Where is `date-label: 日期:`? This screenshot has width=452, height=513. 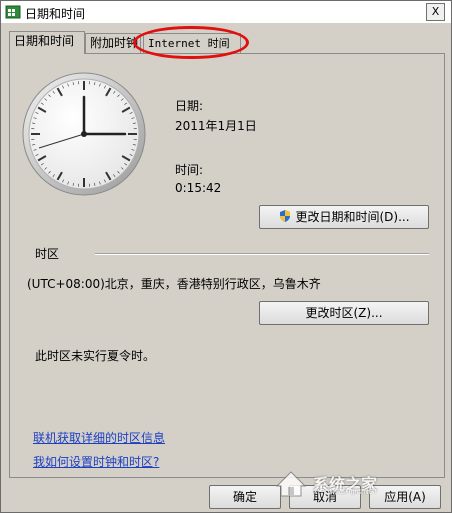 date-label: 日期: is located at coordinates (189, 106).